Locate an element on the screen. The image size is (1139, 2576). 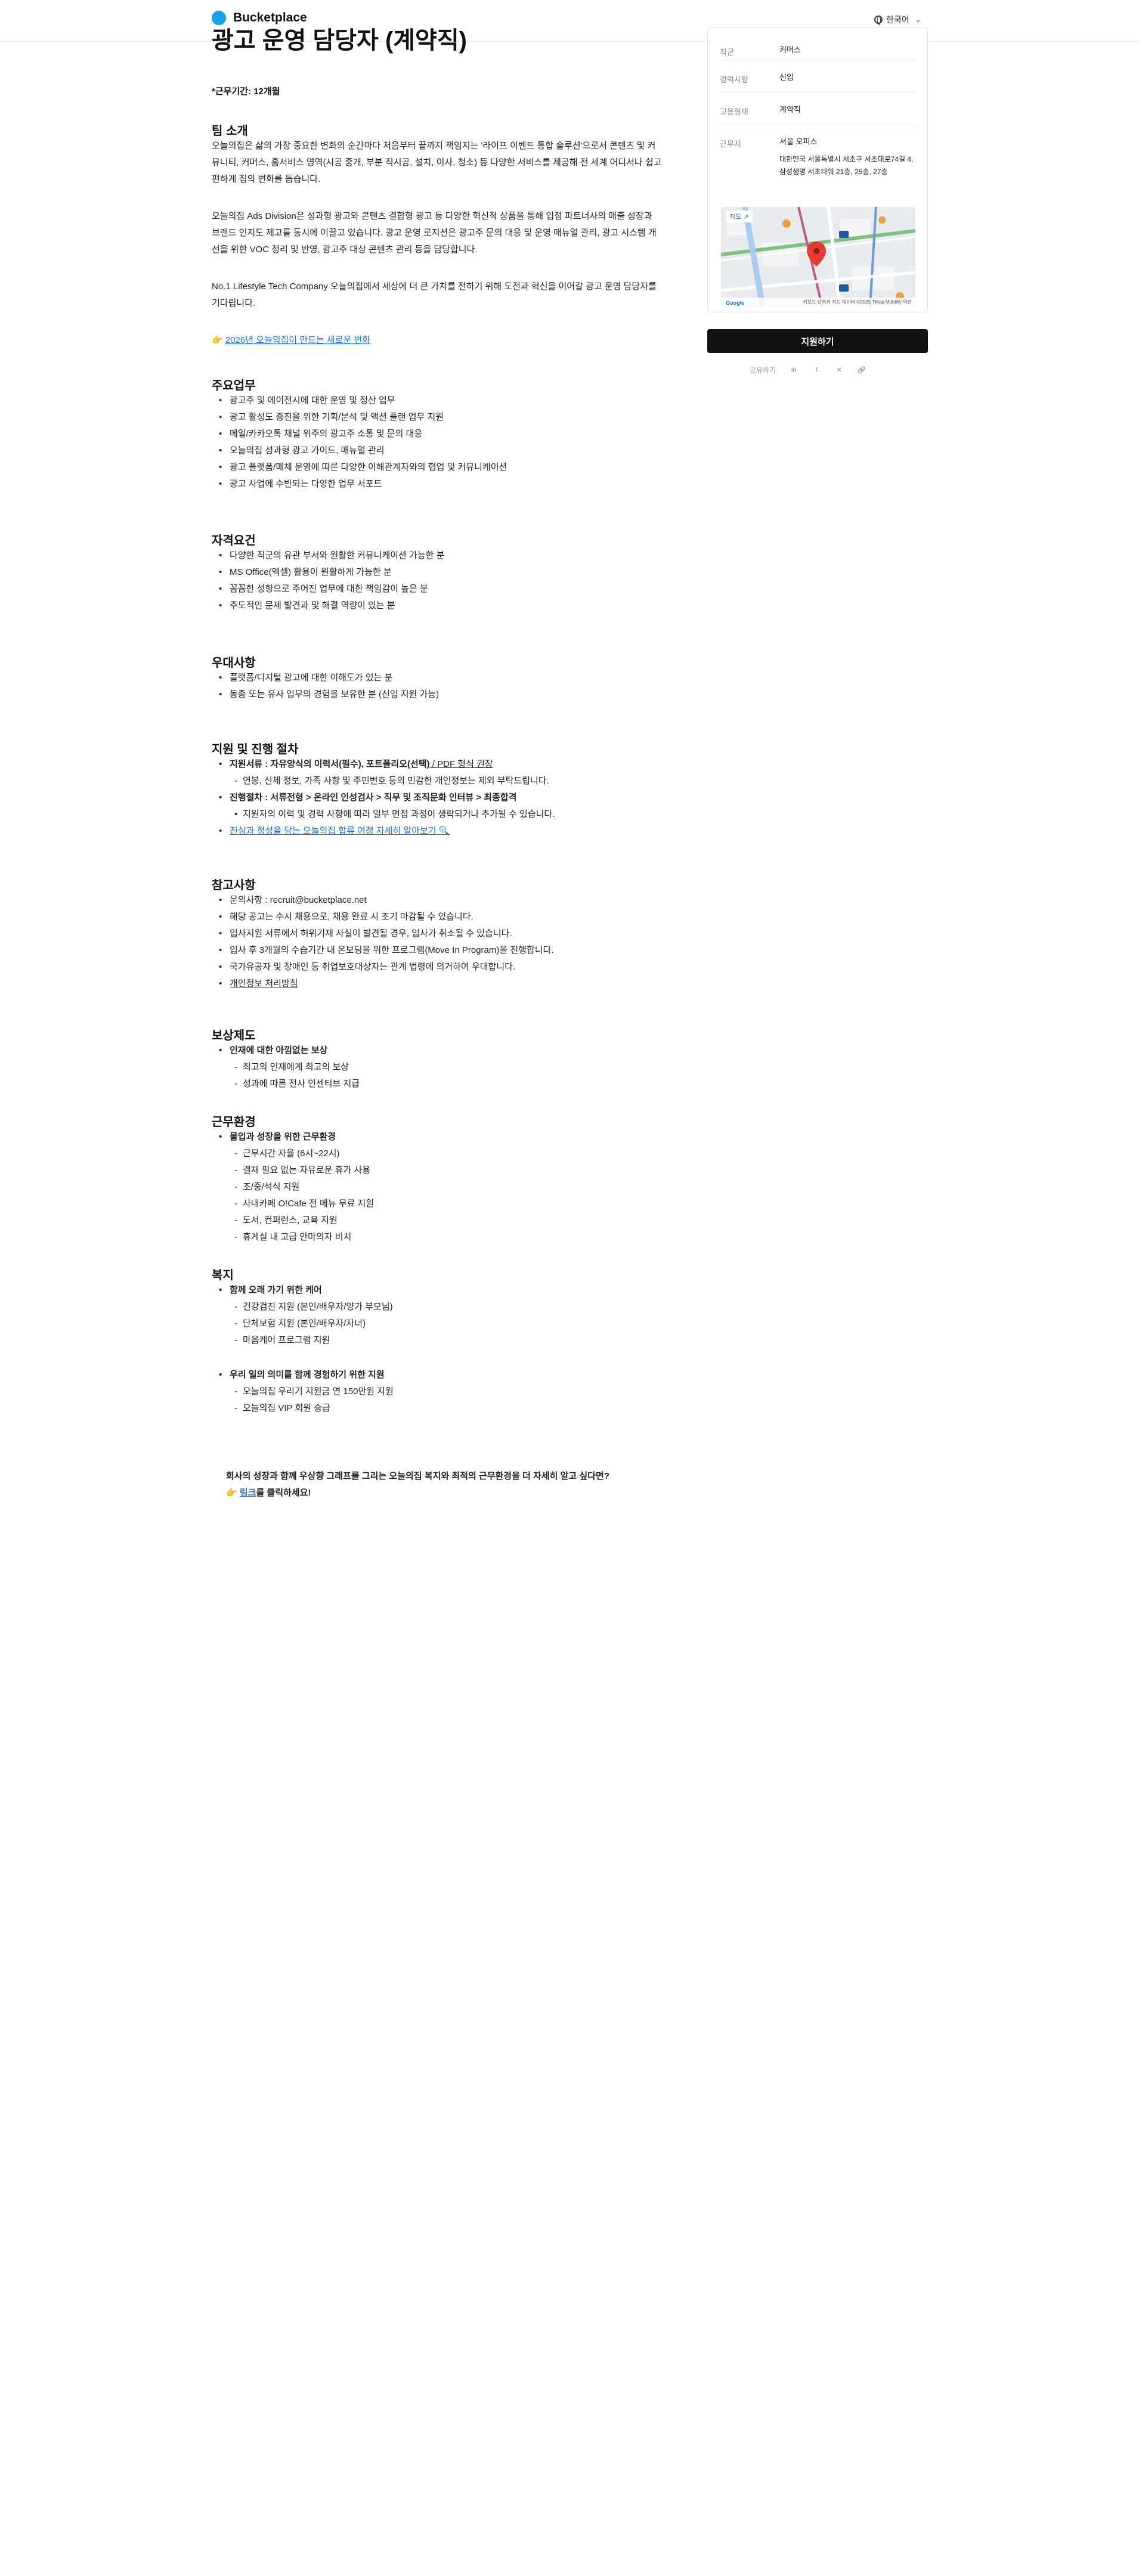
list-item: 도서, 컨퍼런스, 교육 지원 is located at coordinates (438, 1221).